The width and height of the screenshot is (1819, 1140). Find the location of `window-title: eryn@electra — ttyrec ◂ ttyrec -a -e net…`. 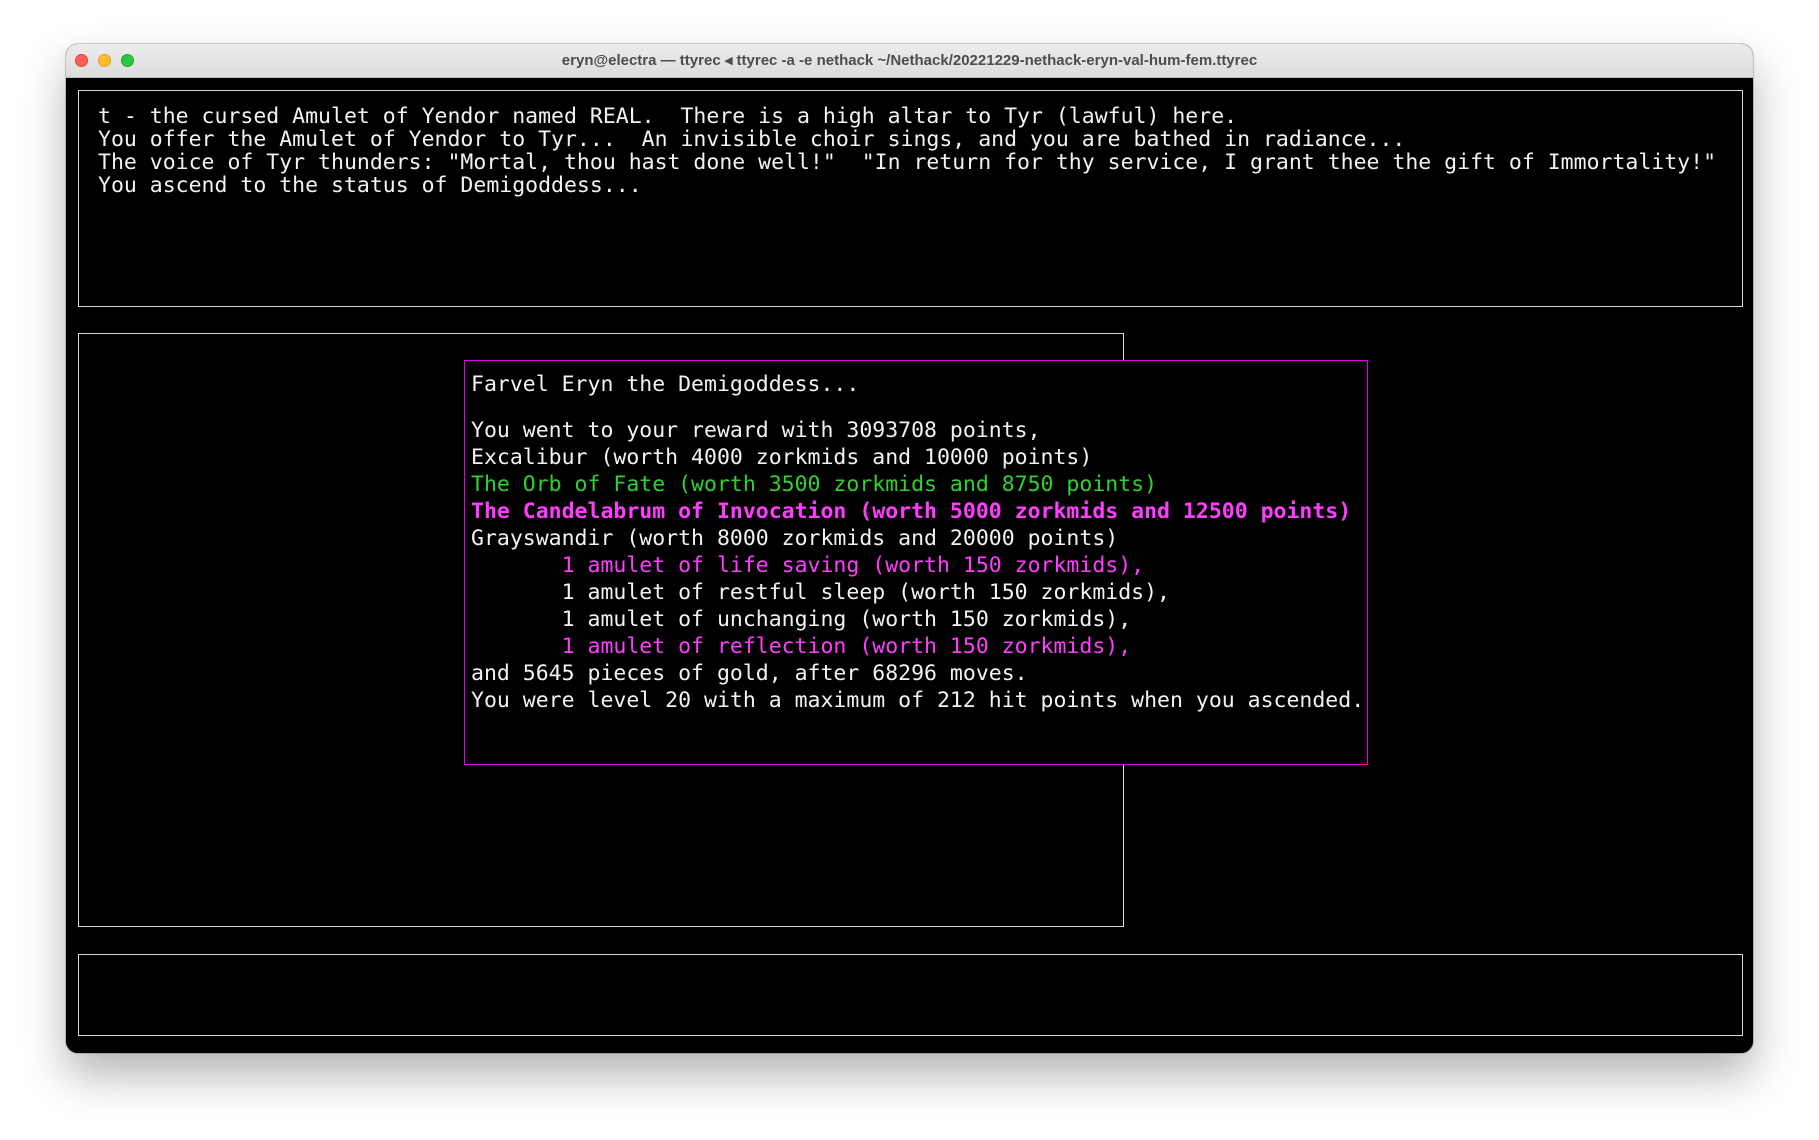

window-title: eryn@electra — ttyrec ◂ ttyrec -a -e net… is located at coordinates (909, 60).